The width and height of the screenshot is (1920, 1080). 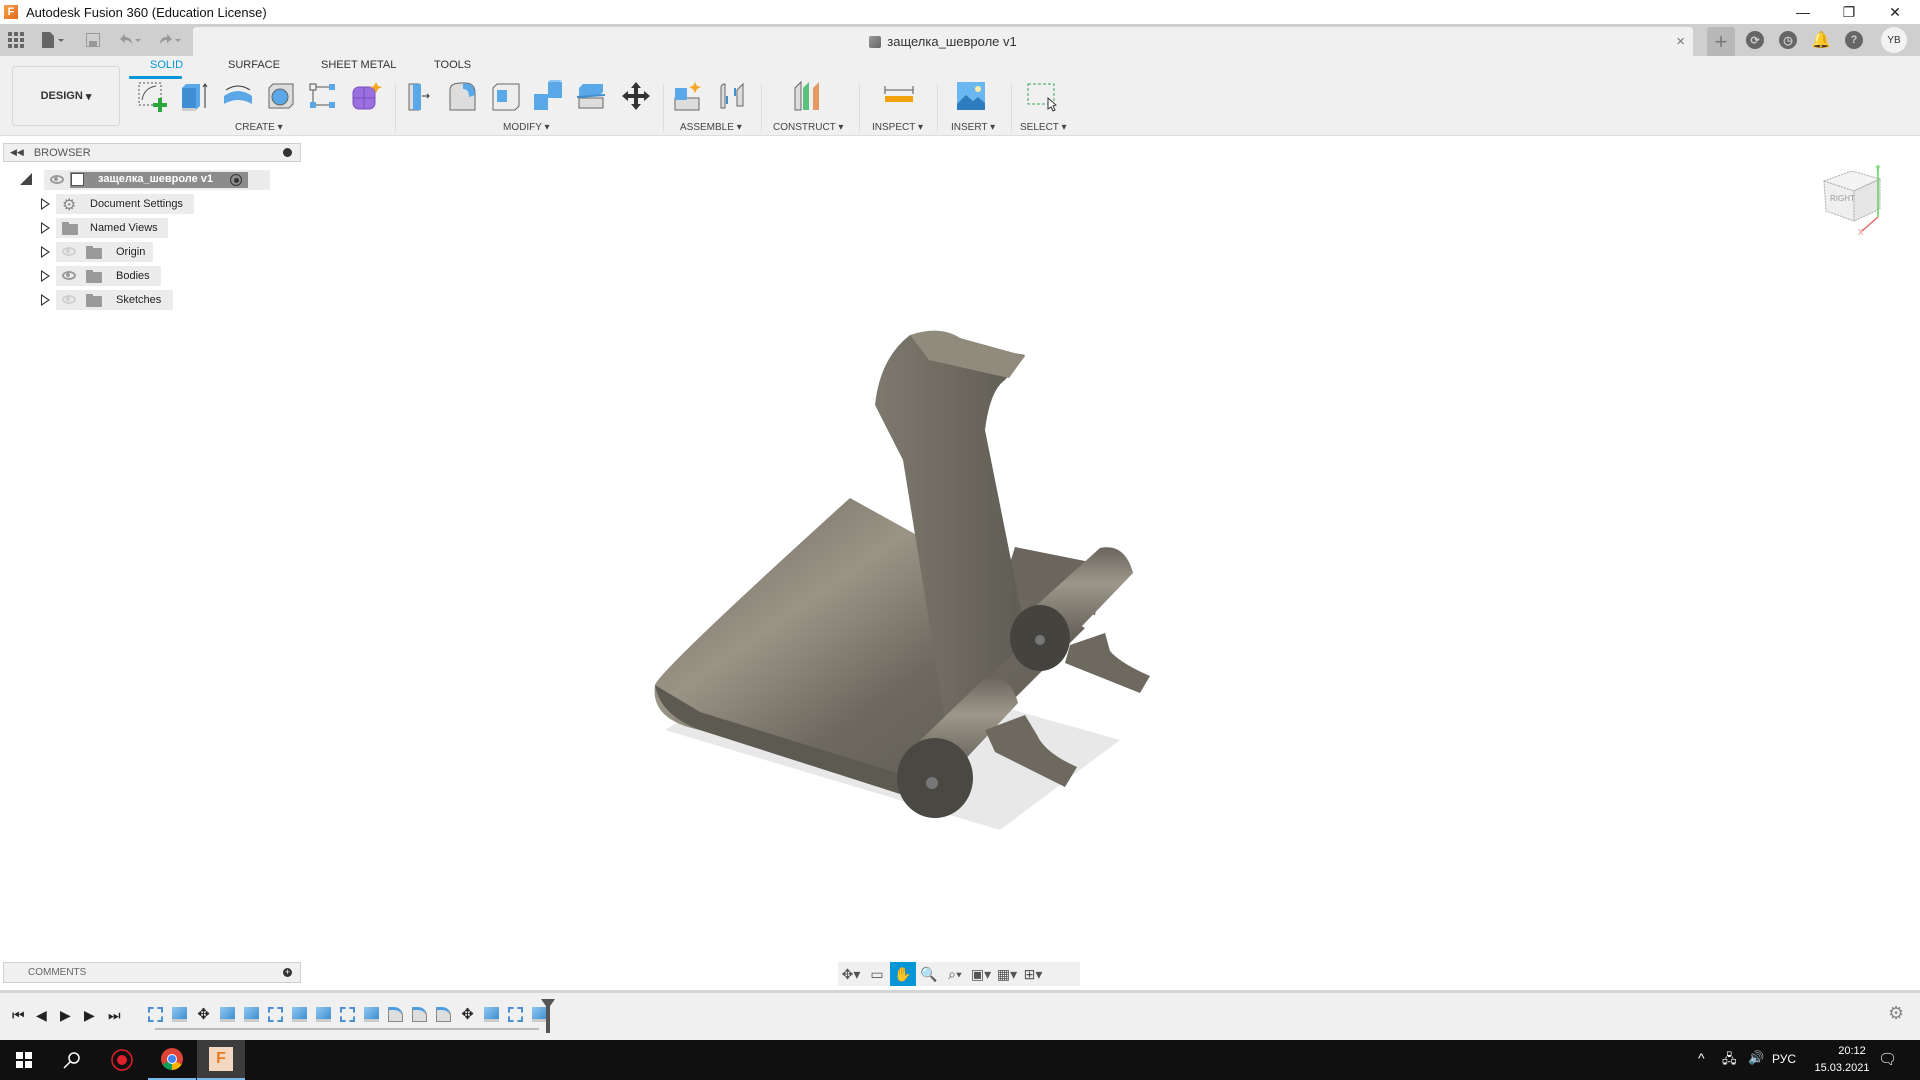 I want to click on browser-item-document-settings: ⚙ Document Settings, so click(x=116, y=204).